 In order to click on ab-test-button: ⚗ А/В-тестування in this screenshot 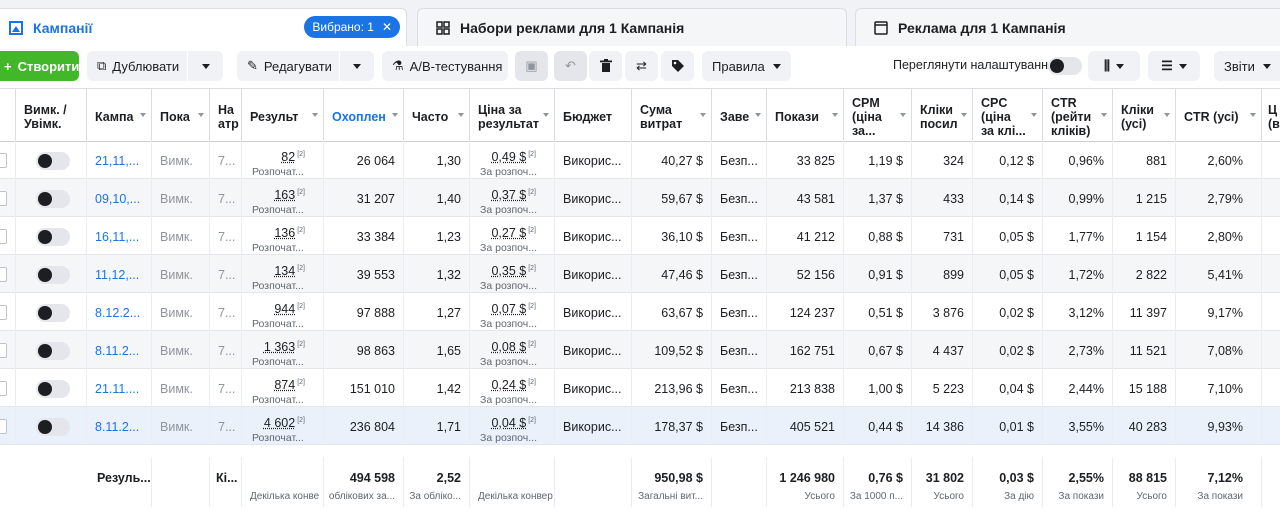, I will do `click(445, 66)`.